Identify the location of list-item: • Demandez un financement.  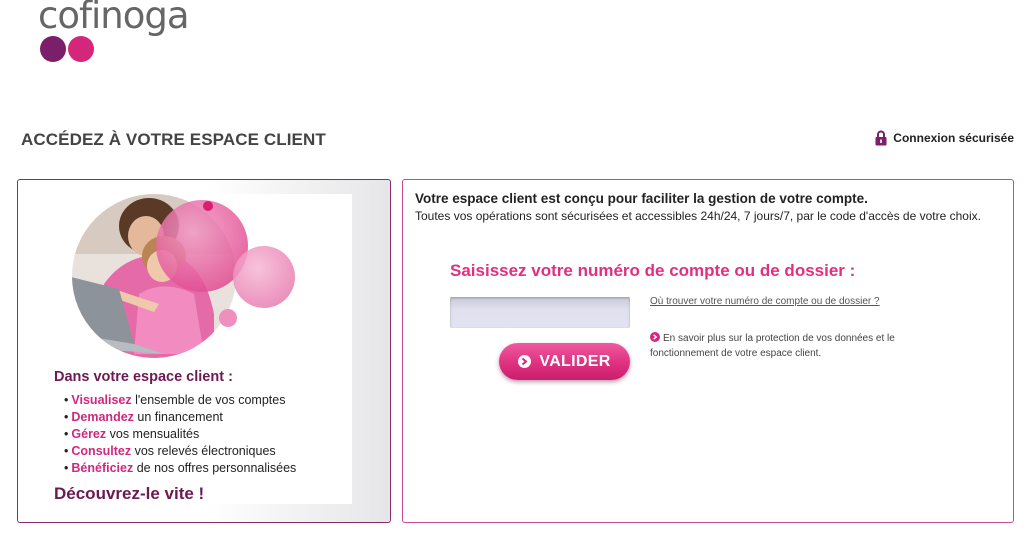
(143, 417).